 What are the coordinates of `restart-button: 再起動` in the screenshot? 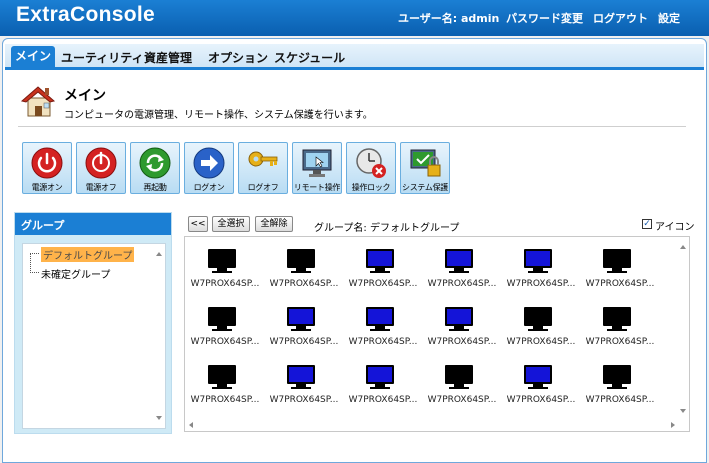 It's located at (155, 168).